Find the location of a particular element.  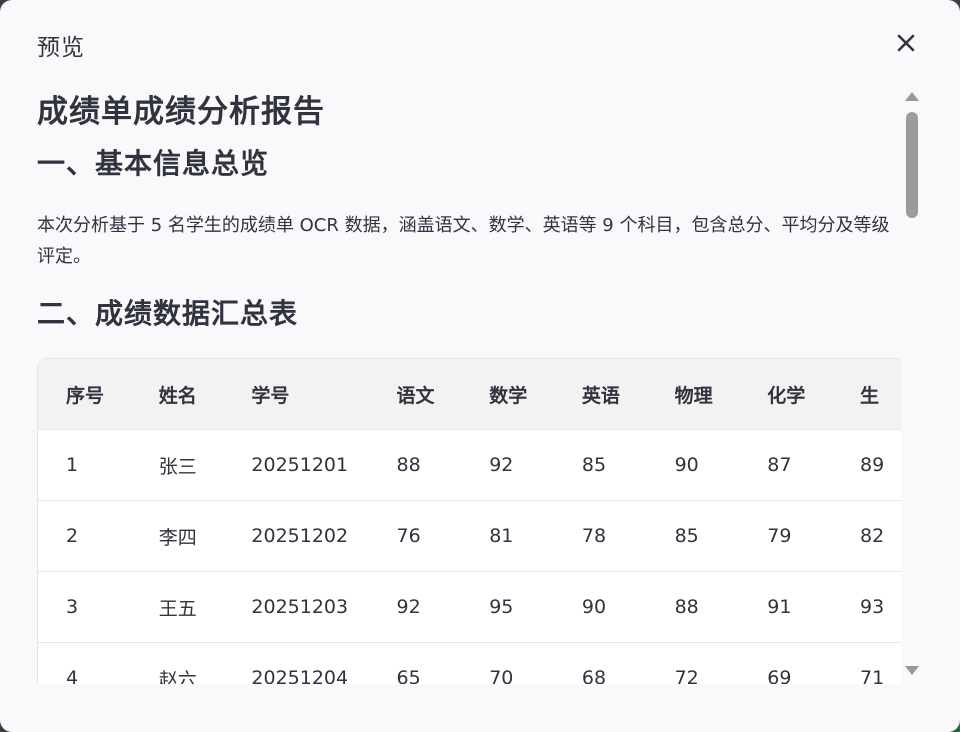

cell-index: 4 is located at coordinates (98, 663).